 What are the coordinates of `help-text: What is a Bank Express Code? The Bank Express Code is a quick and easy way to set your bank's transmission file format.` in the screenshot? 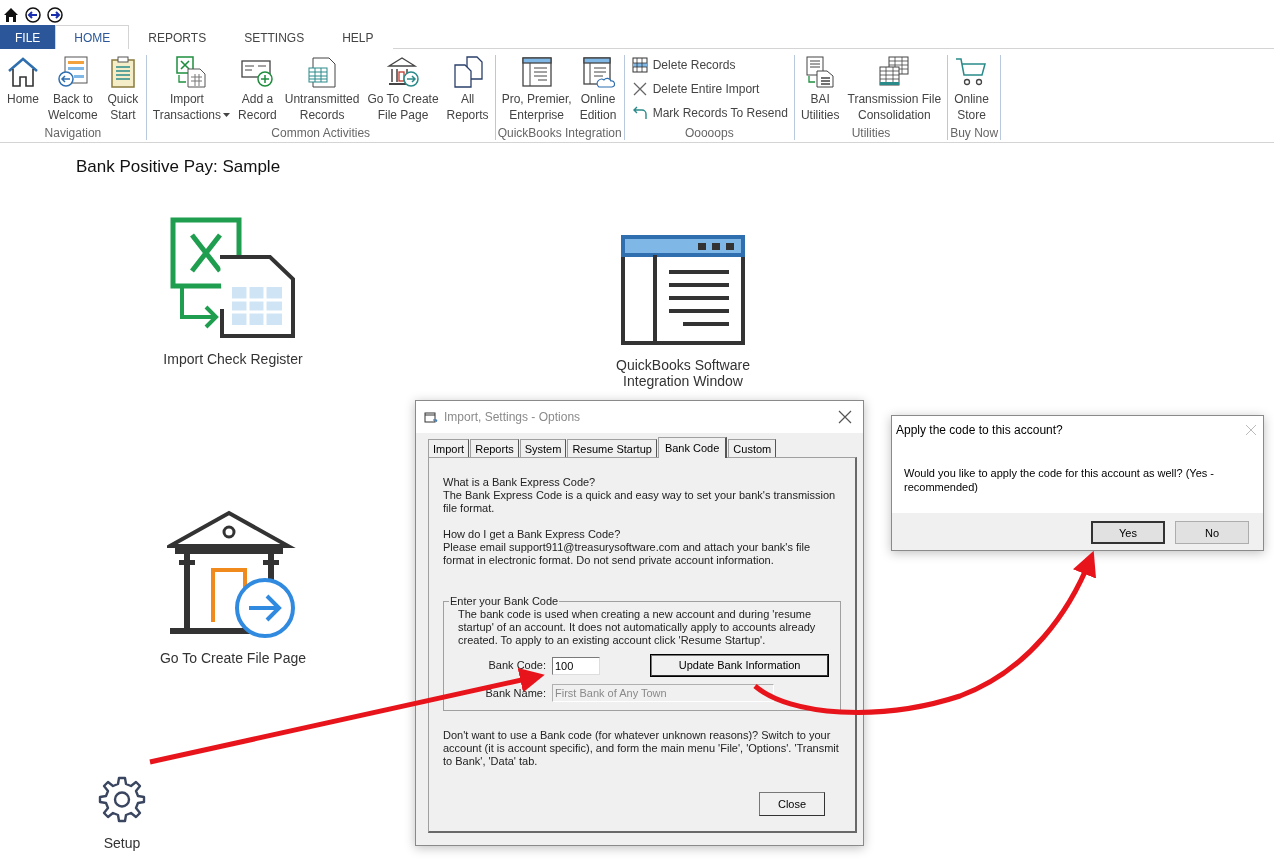 It's located at (640, 495).